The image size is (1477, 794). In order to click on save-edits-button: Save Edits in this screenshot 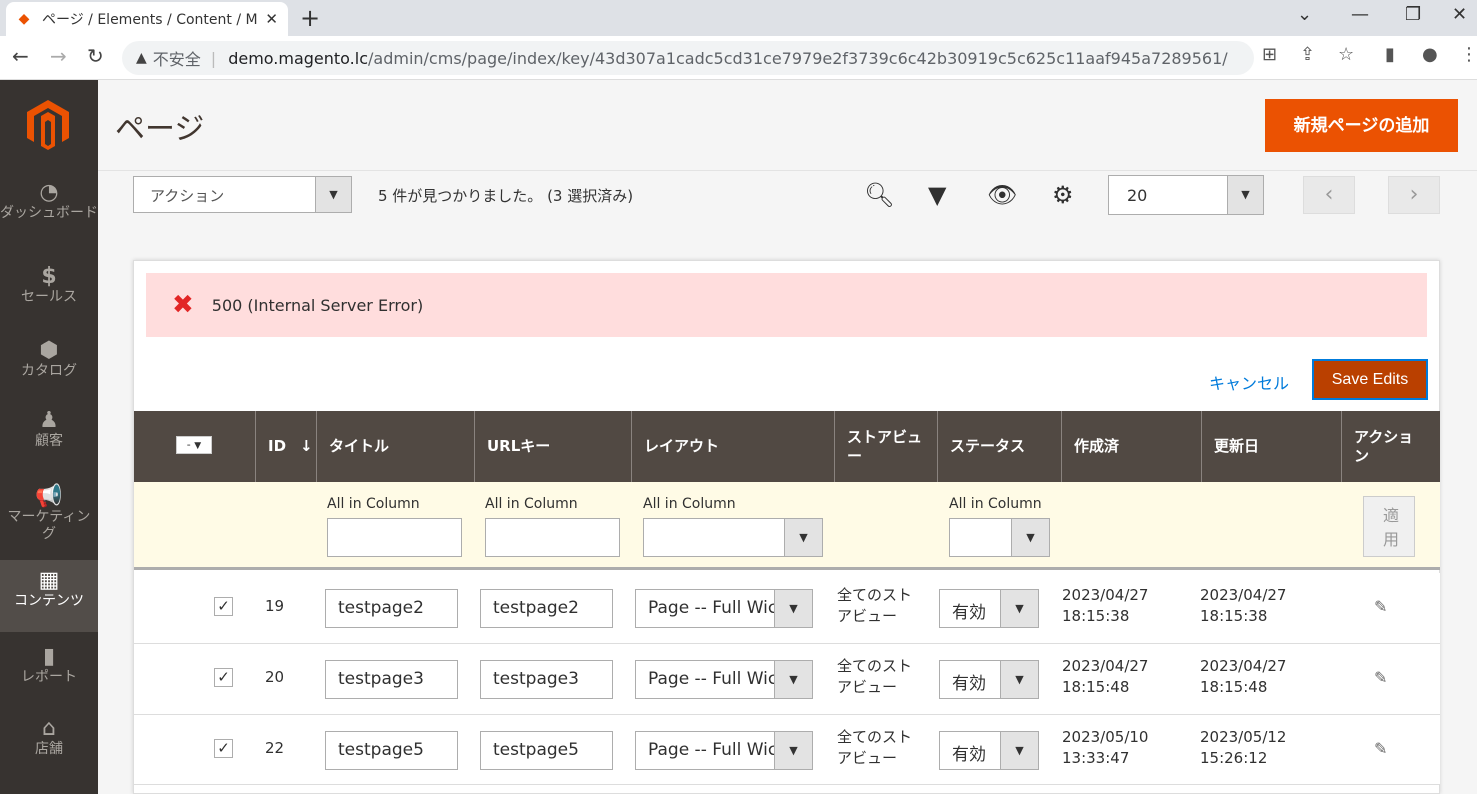, I will do `click(1370, 379)`.